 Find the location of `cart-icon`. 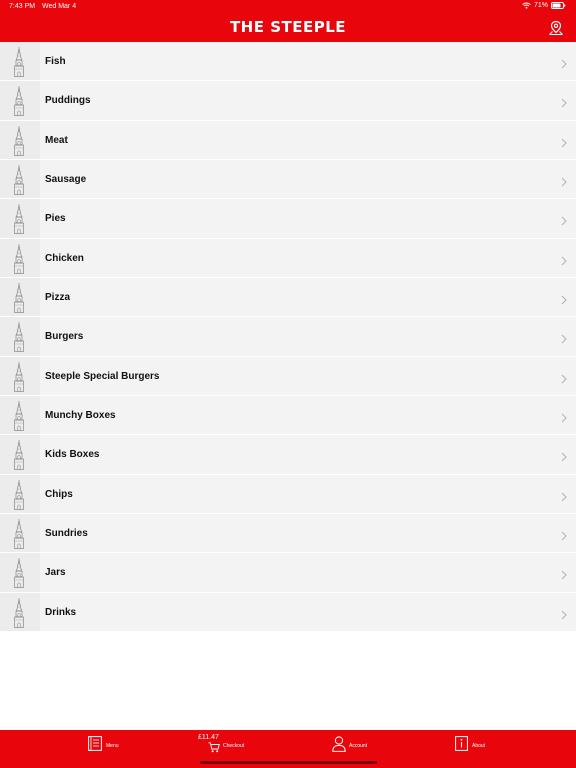

cart-icon is located at coordinates (214, 749).